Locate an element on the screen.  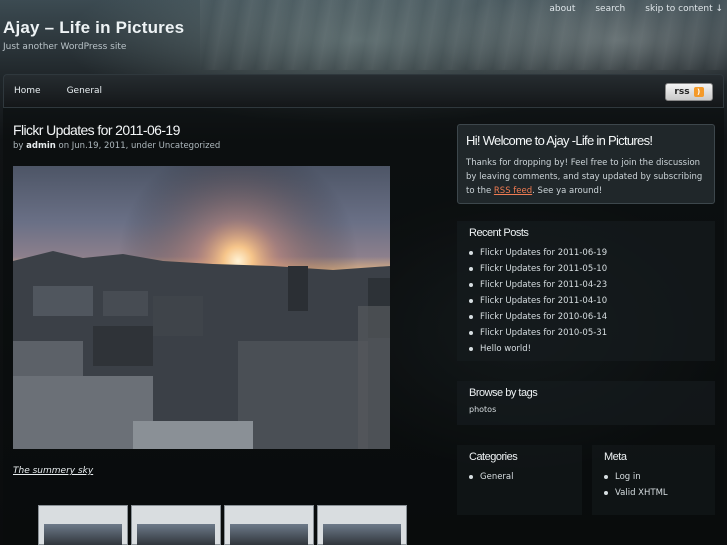
categories-widget: Categories General is located at coordinates (519, 480).